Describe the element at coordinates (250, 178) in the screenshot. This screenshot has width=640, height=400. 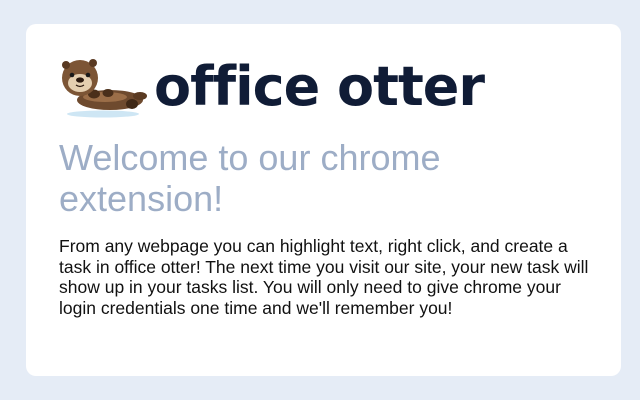
I see `welcome-heading: Welcome to our chrome extension!` at that location.